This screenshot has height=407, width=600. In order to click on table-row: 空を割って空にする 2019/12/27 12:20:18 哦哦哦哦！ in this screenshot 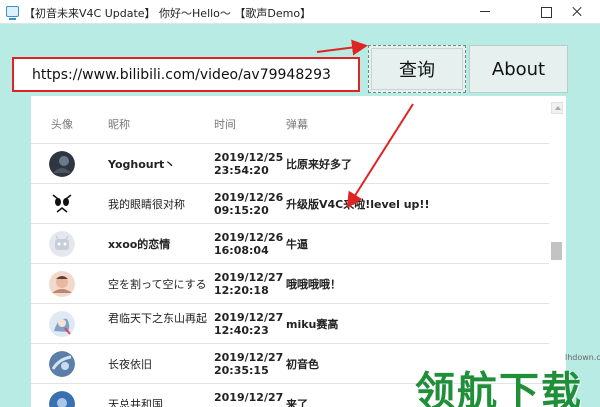, I will do `click(290, 283)`.